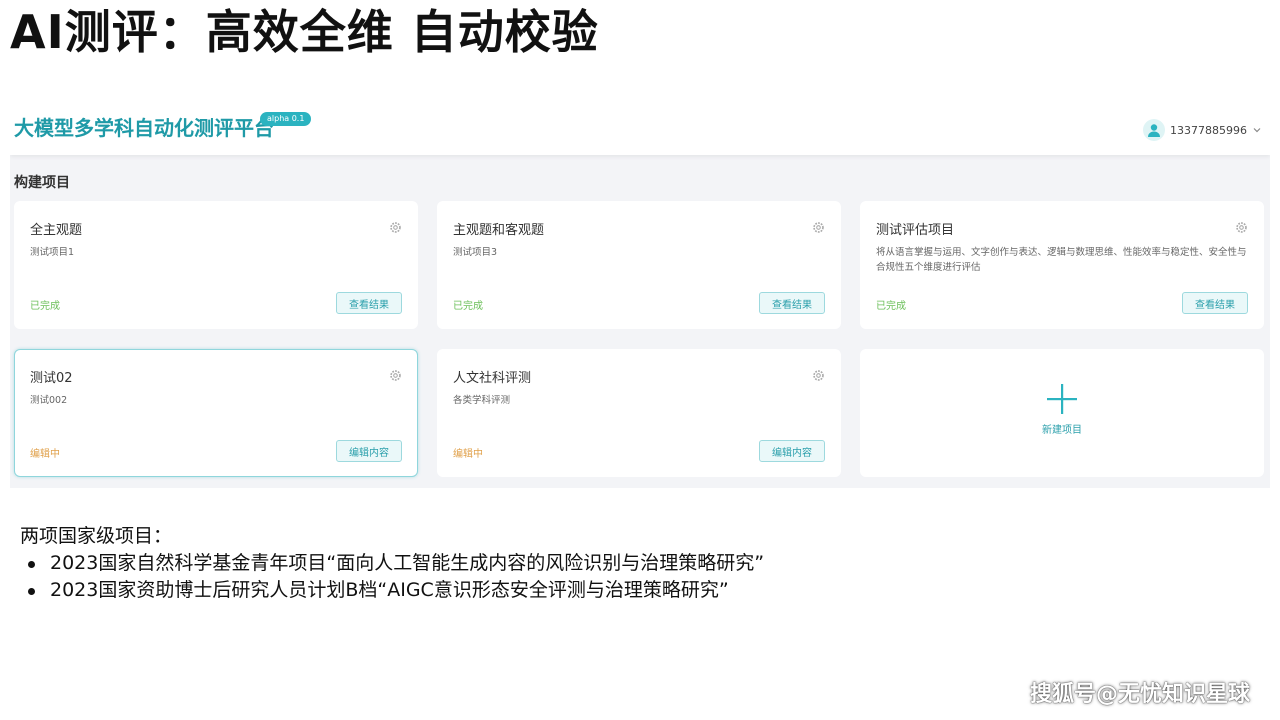 Image resolution: width=1280 pixels, height=720 pixels. I want to click on new-project-label: 新建项目, so click(1062, 428).